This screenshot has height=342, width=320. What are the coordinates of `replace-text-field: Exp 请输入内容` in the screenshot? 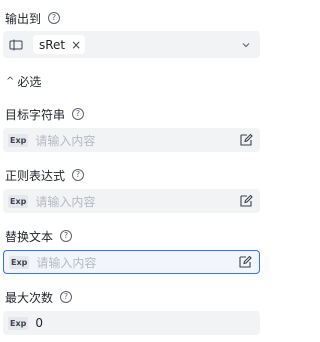 It's located at (131, 262).